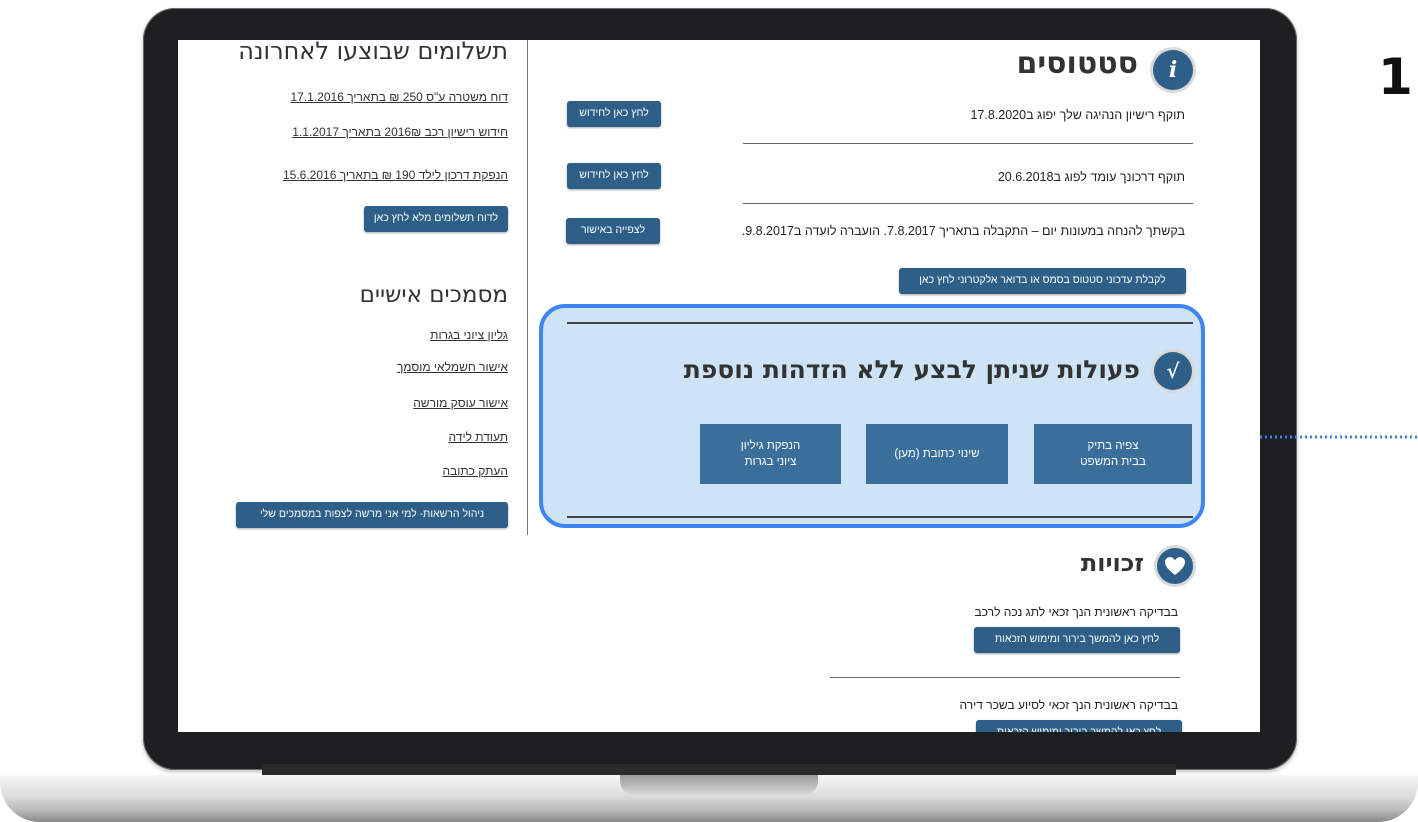  Describe the element at coordinates (400, 97) in the screenshot. I see `payment-link: דוח משטרה ע"ס 250 ₪ בתאריך 17.1.2016` at that location.